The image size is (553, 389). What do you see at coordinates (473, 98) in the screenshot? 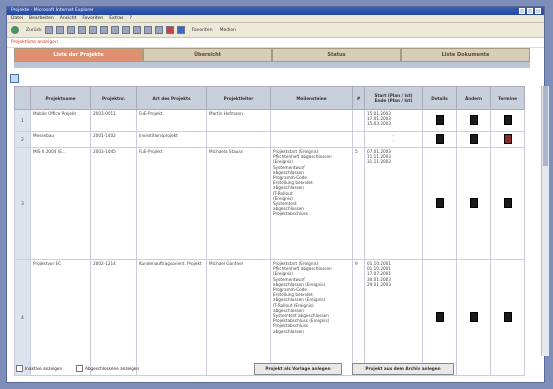
I see `col-edit: Ändern` at bounding box center [473, 98].